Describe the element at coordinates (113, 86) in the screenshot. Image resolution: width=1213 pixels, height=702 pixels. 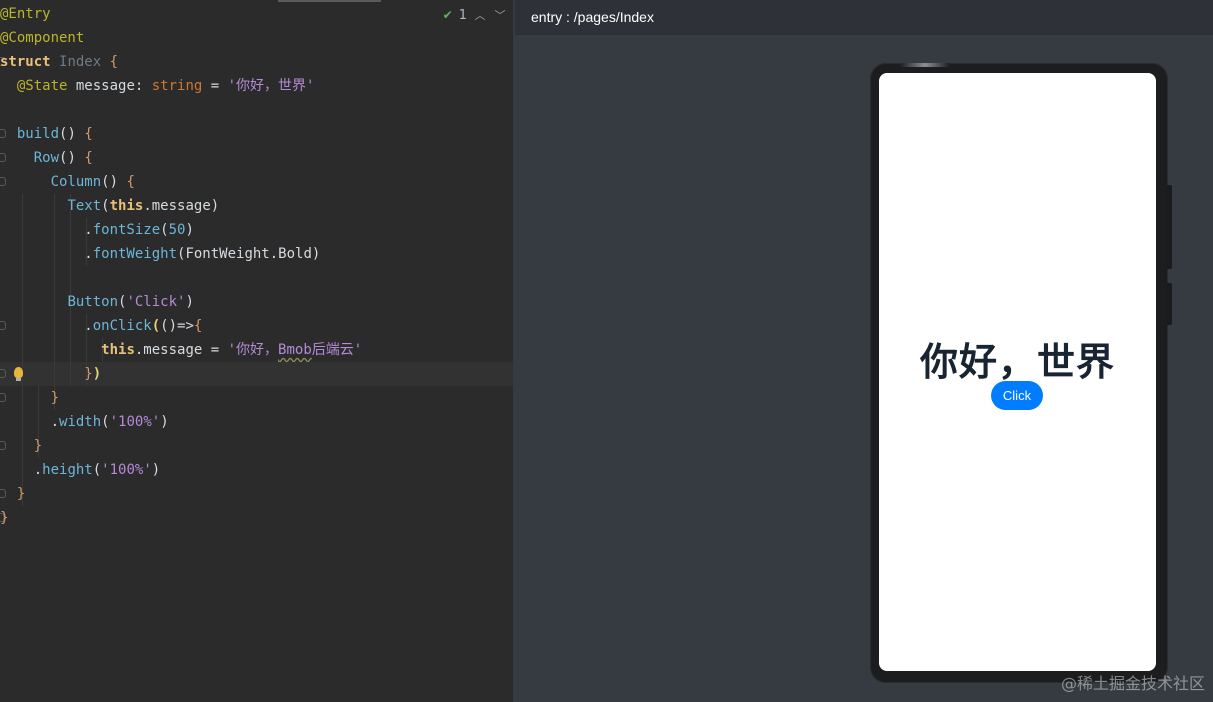
I see `code-token: message:` at that location.